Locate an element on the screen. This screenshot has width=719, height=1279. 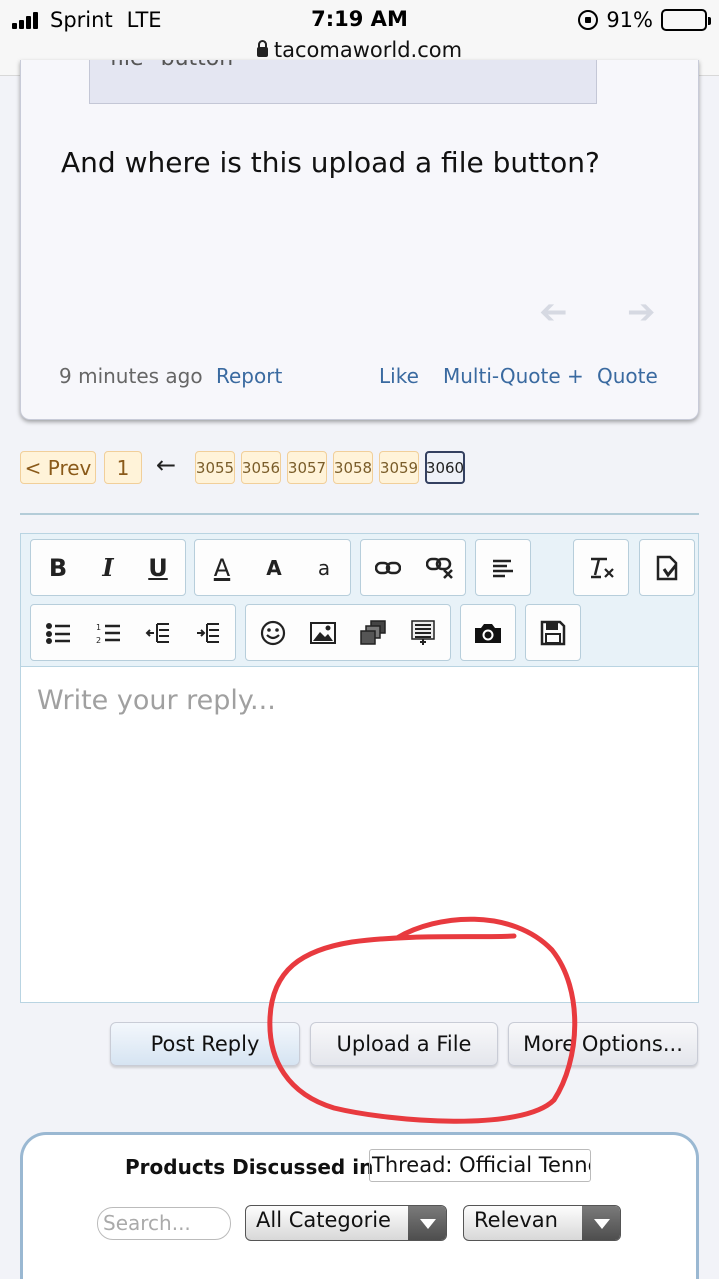
page-link: 3056 is located at coordinates (261, 467).